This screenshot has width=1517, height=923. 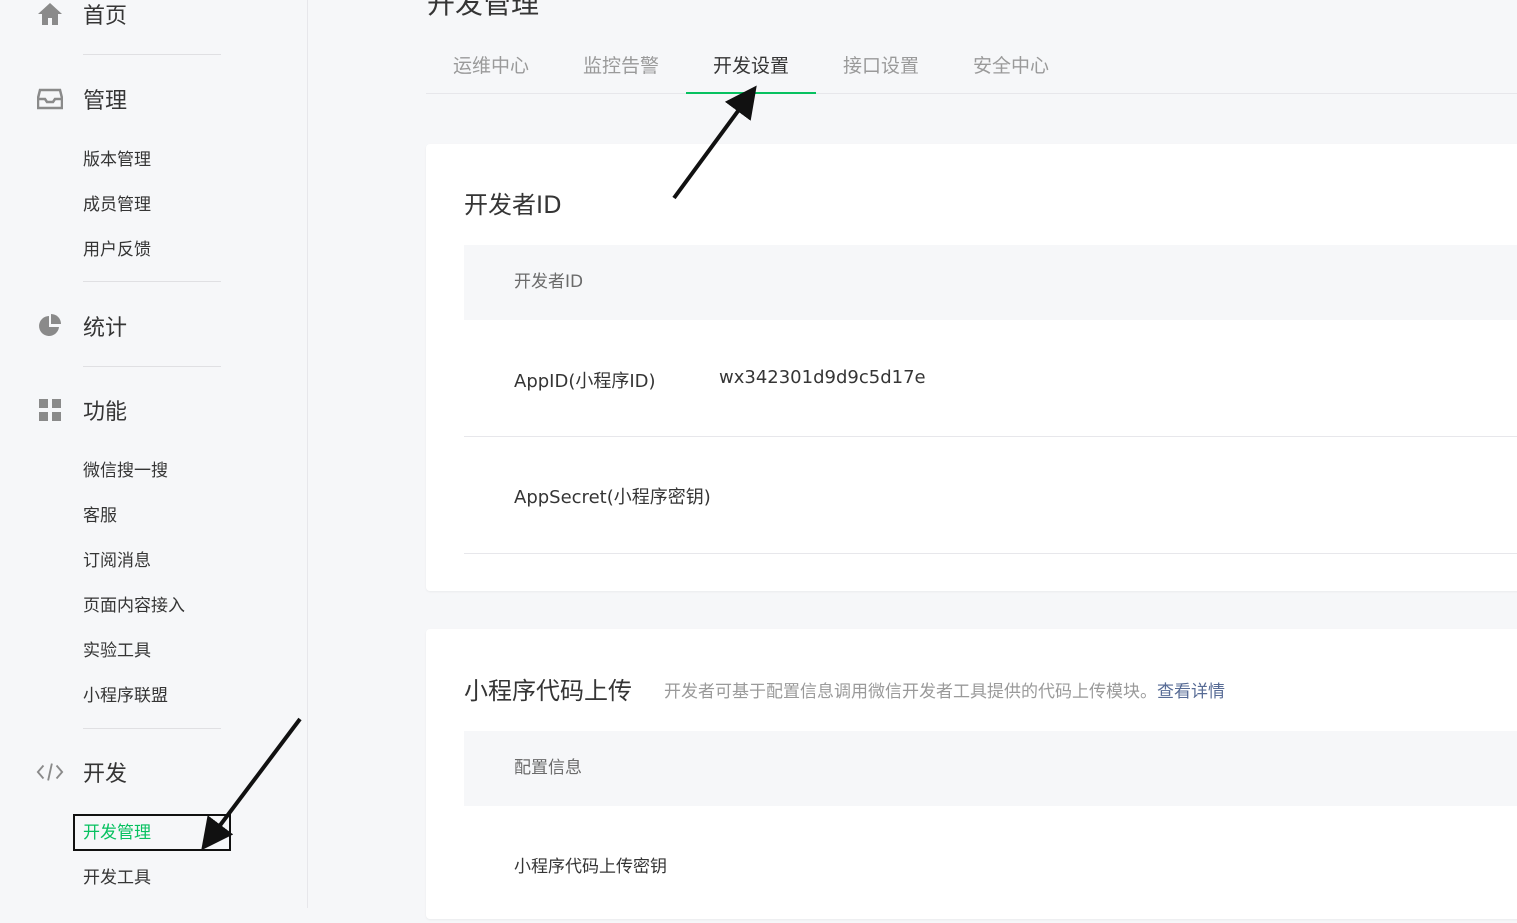 What do you see at coordinates (117, 878) in the screenshot?
I see `sidebar-item-dev-tools: 开发工具` at bounding box center [117, 878].